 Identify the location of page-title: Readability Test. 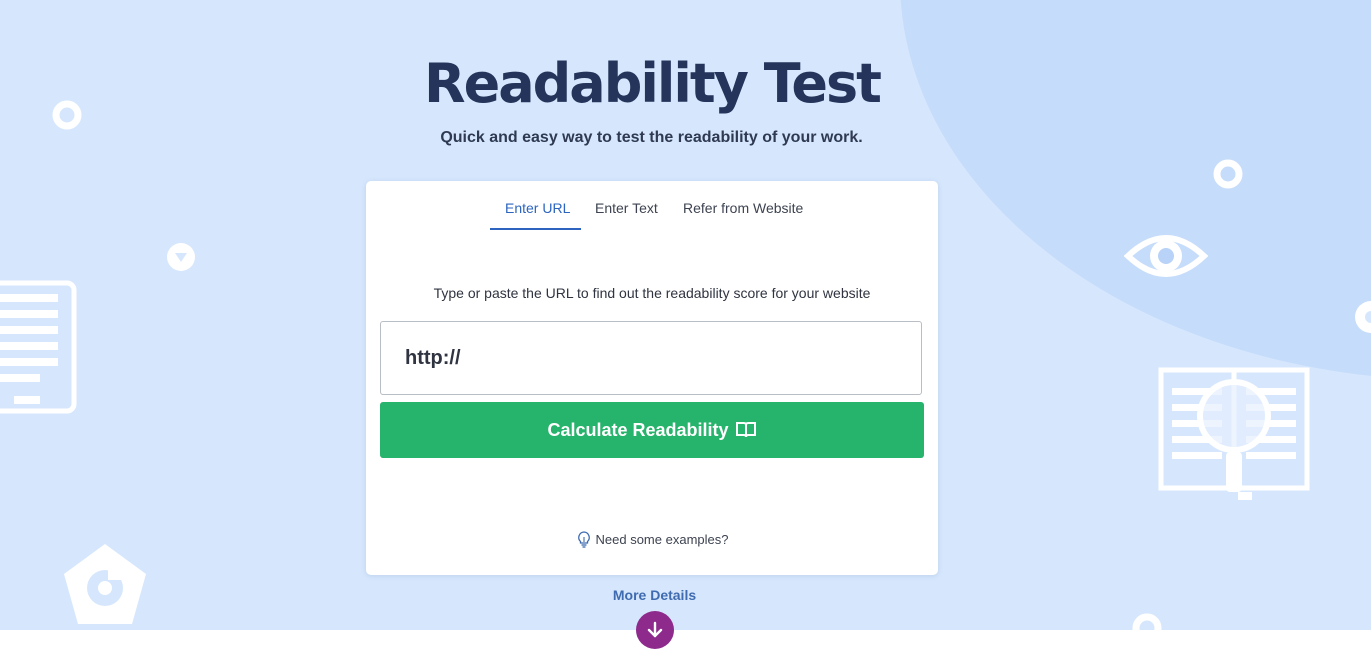
(653, 83).